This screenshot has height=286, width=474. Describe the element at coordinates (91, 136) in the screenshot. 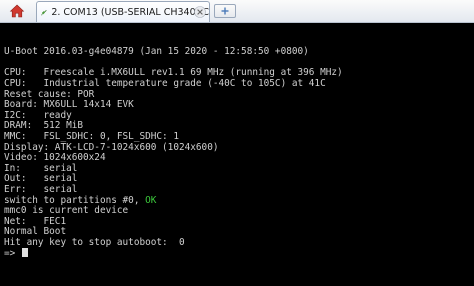

I see `terminal-line: MMC: FSL_SDHC: 0, FSL_SDHC: 1` at that location.